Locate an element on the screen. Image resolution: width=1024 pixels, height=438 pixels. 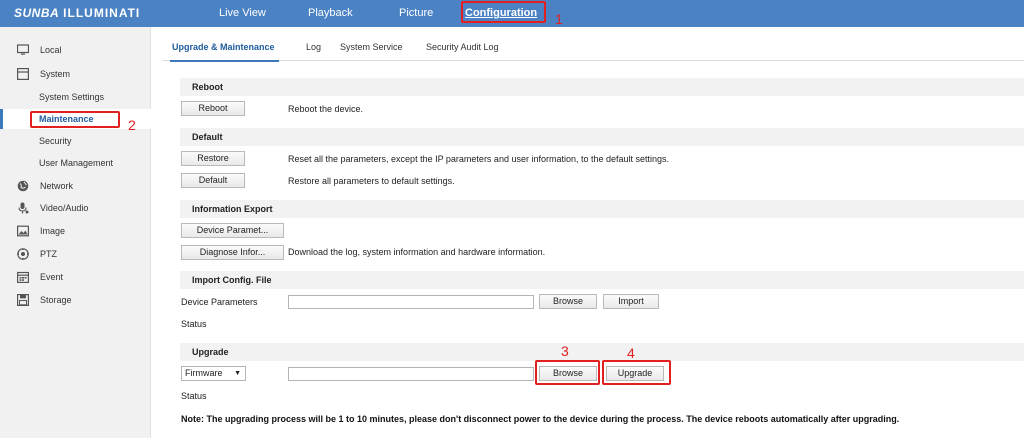
upgrade-type-select: Firmware ▼ is located at coordinates (213, 373).